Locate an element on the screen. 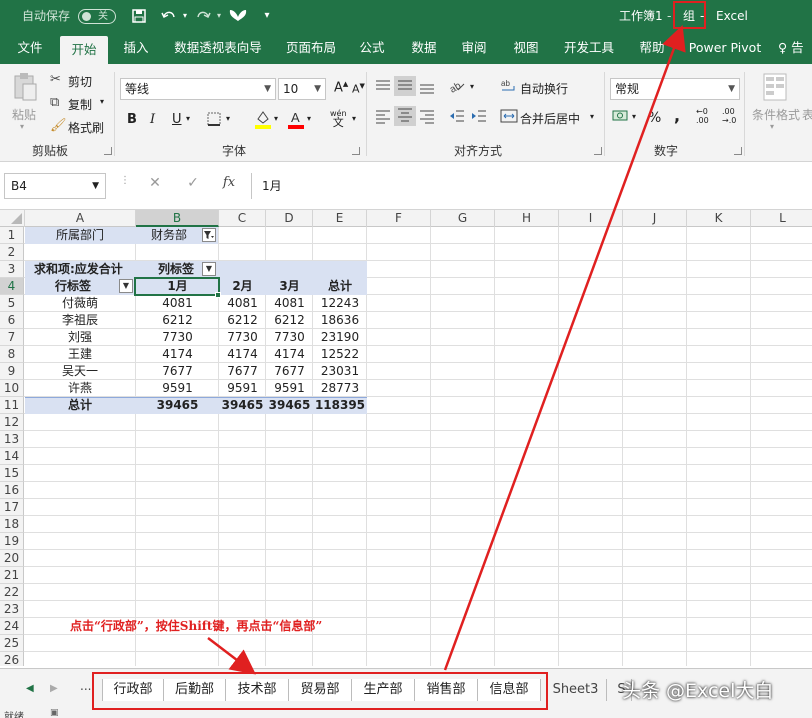 Image resolution: width=812 pixels, height=718 pixels. sheet-tab: Sheet3 is located at coordinates (576, 690).